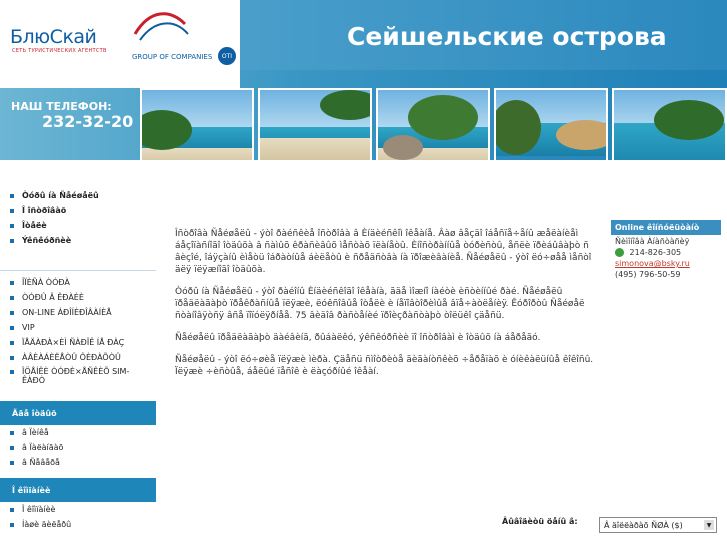  I want to click on online-title: Online êîíñóëüòàíò, so click(666, 227).